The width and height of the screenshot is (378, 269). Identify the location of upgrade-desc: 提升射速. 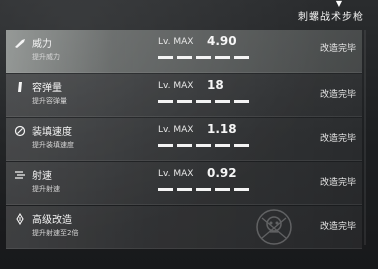
(46, 189).